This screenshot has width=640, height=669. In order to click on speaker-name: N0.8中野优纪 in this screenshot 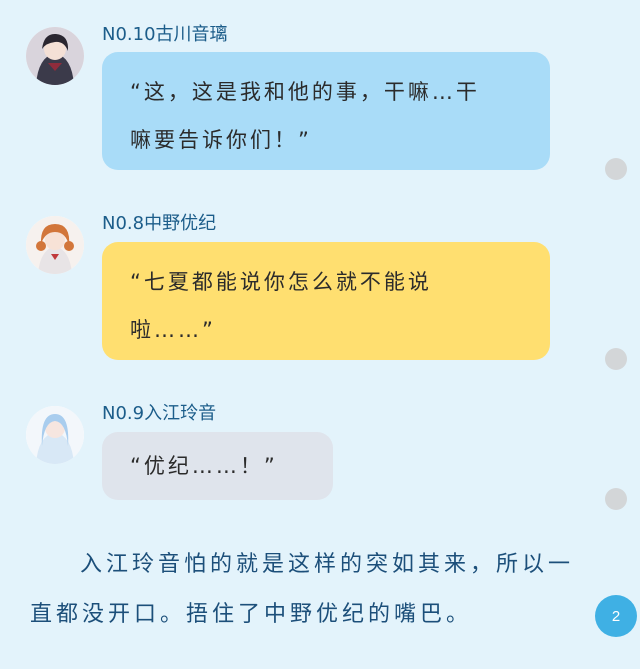, I will do `click(159, 223)`.